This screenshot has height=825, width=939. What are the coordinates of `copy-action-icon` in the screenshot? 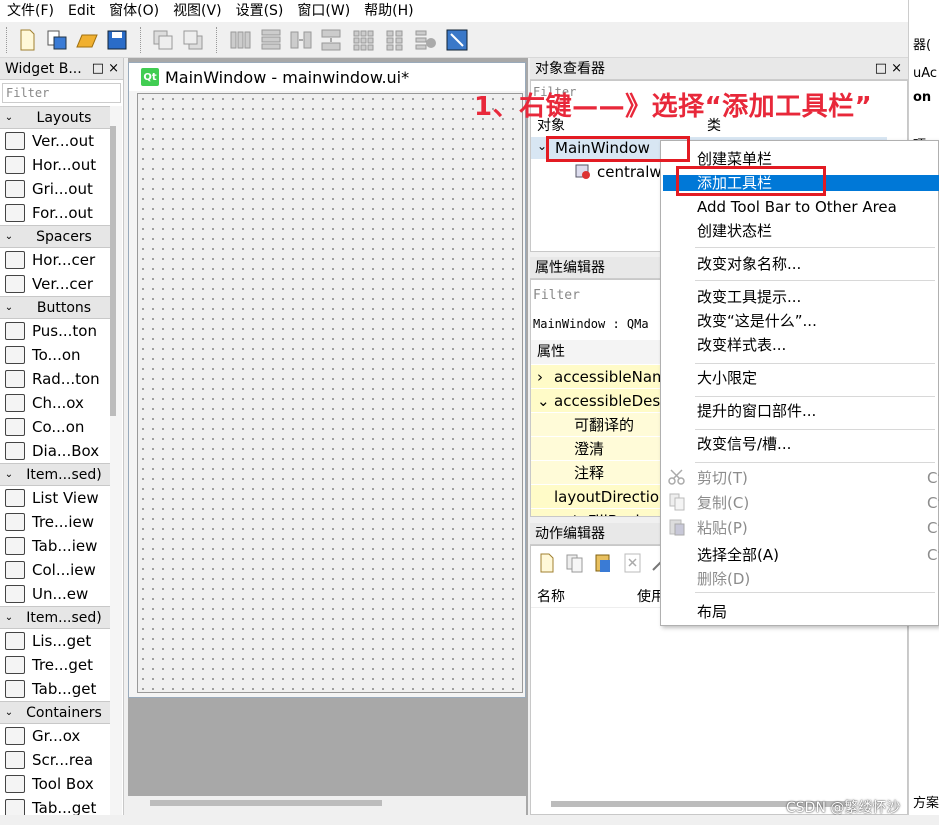 It's located at (575, 563).